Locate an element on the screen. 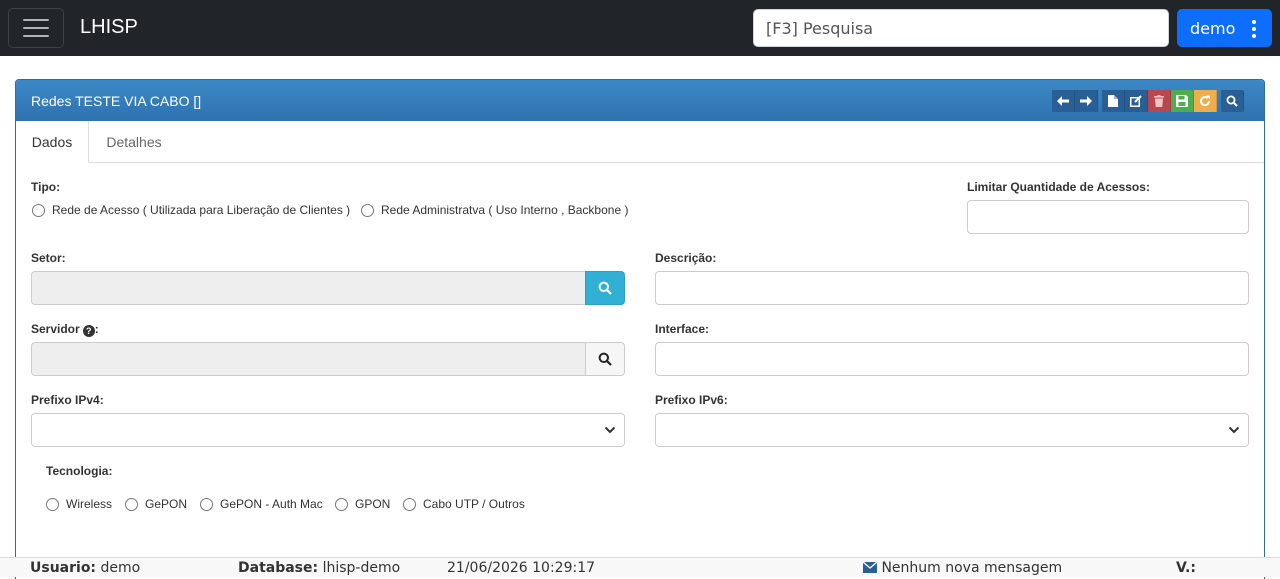  delete-record-button is located at coordinates (1159, 101).